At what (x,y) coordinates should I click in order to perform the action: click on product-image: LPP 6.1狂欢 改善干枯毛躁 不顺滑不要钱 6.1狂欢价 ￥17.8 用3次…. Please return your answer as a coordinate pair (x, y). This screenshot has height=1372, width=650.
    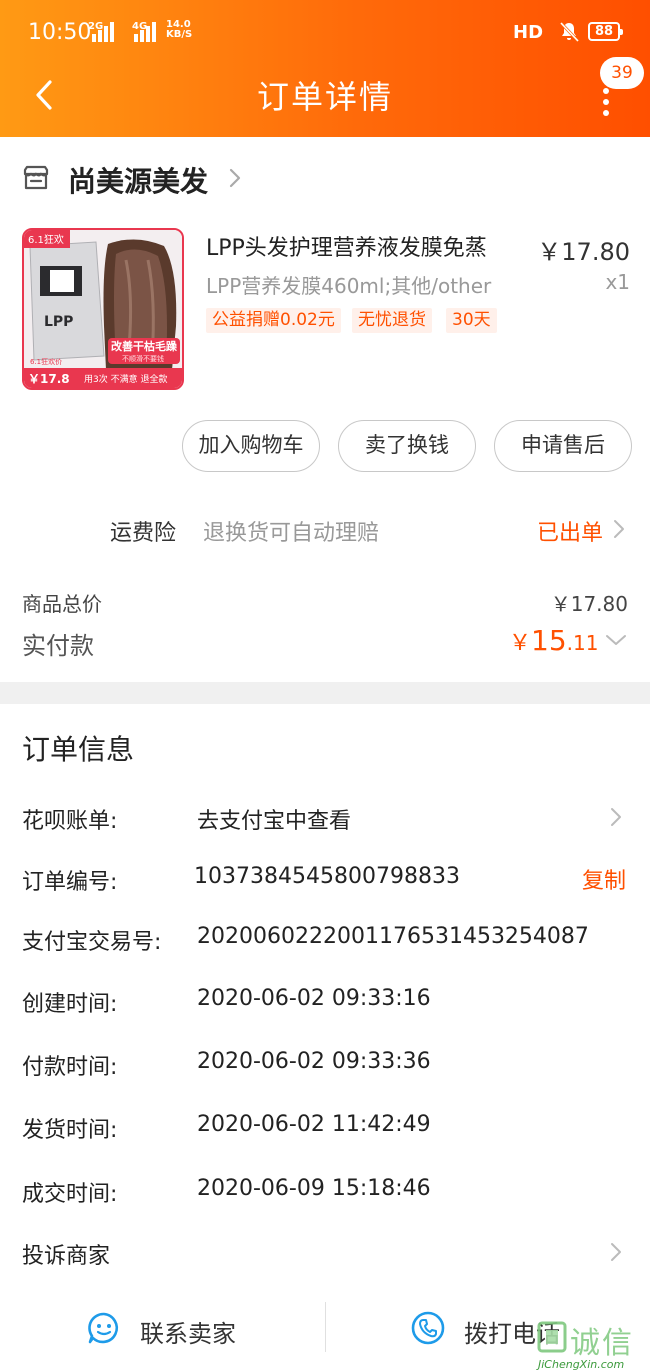
    Looking at the image, I should click on (103, 309).